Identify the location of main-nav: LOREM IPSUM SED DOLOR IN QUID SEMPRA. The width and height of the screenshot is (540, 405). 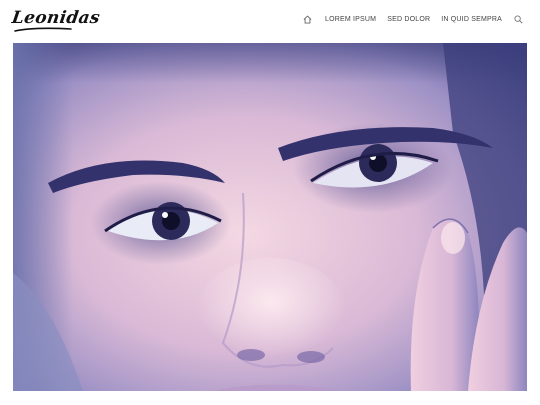
(413, 19).